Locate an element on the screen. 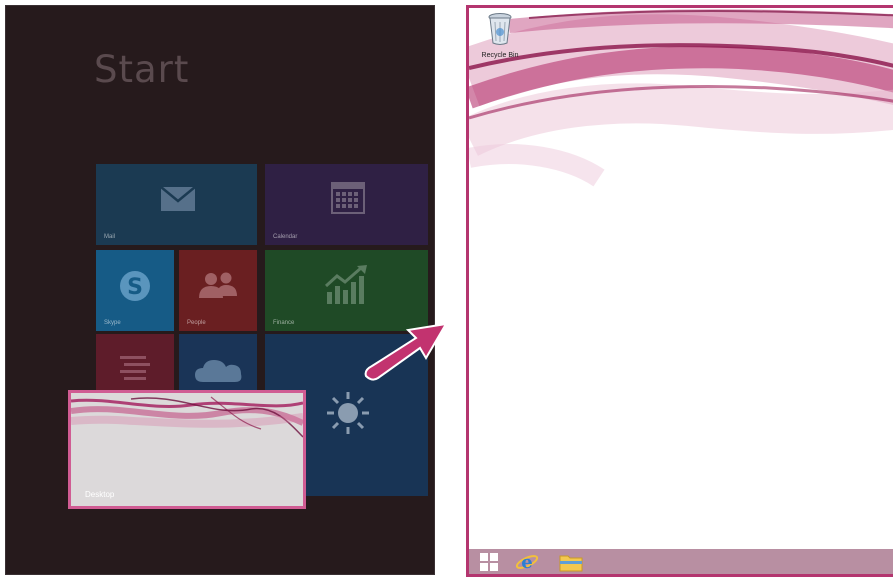  tile-mail: Mail is located at coordinates (176, 204).